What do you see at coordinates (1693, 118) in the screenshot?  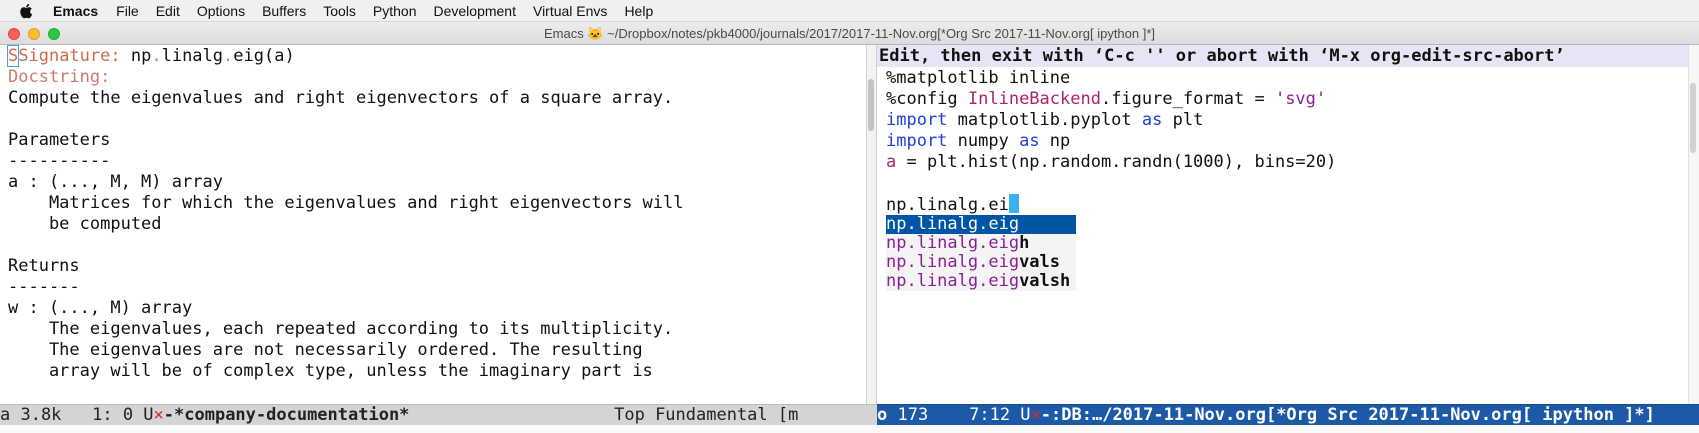 I see `right-scrollbar-thumb` at bounding box center [1693, 118].